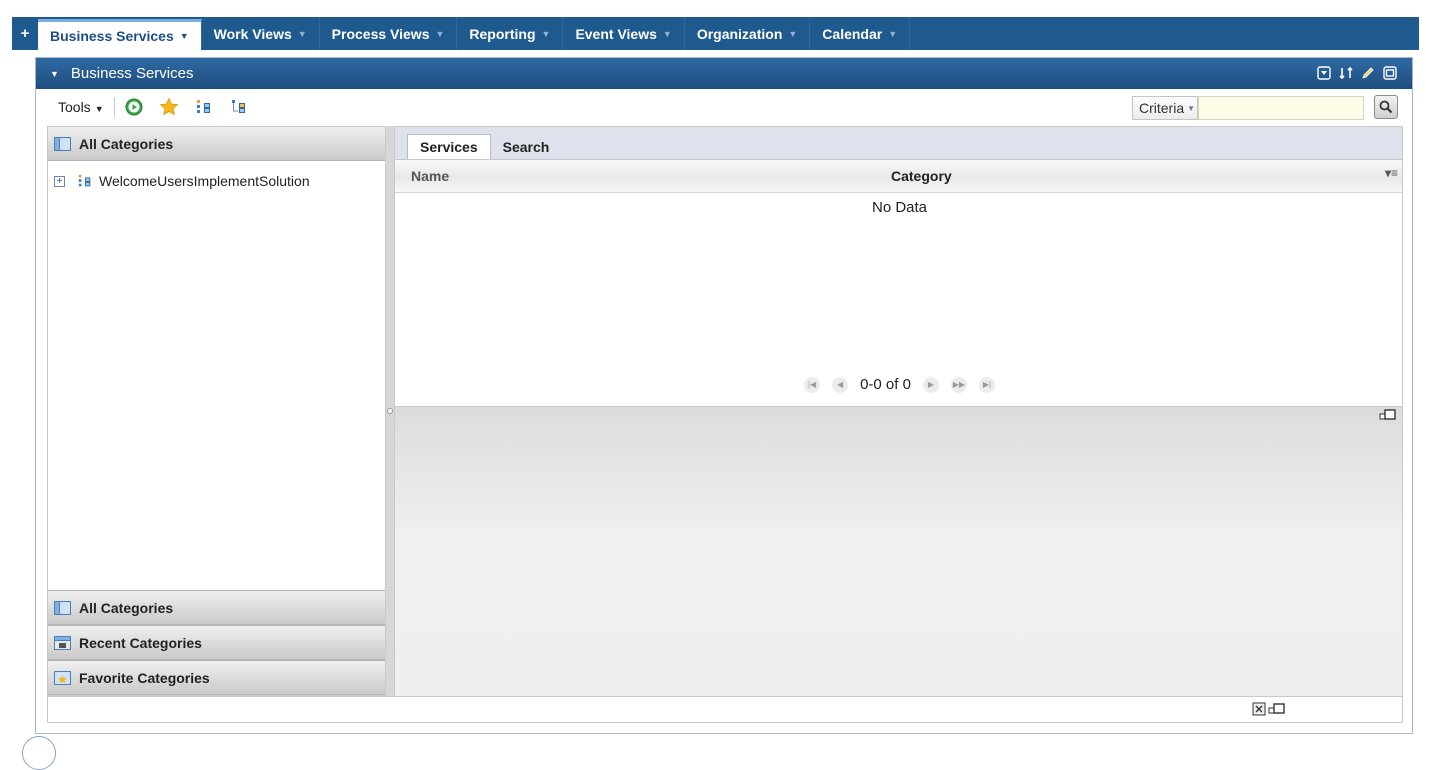 Image resolution: width=1431 pixels, height=770 pixels. I want to click on grid-header: Name Category ▾≡, so click(898, 176).